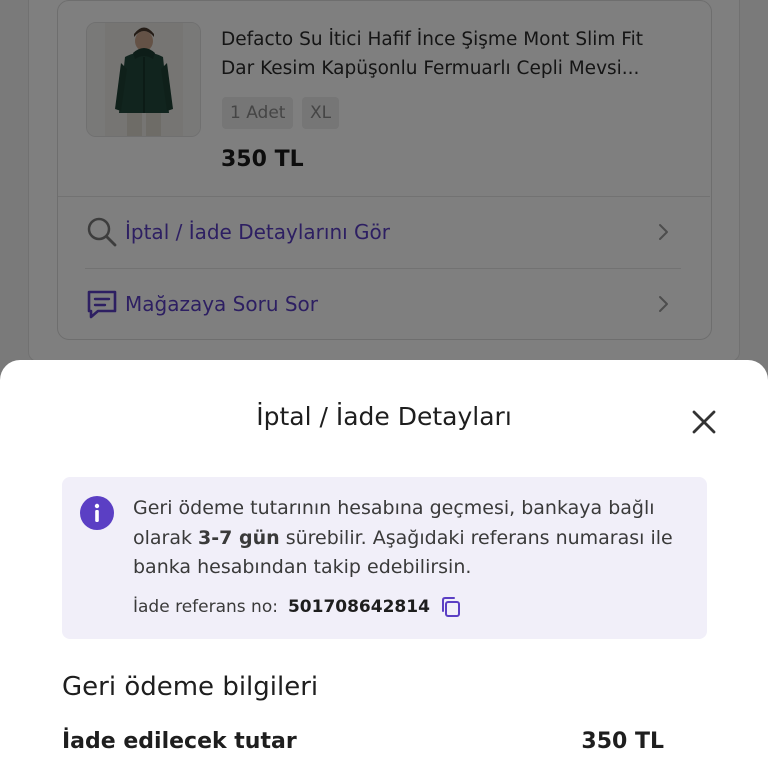 The width and height of the screenshot is (768, 780). Describe the element at coordinates (384, 416) in the screenshot. I see `sheet-title: İptal / İade Detayları` at that location.